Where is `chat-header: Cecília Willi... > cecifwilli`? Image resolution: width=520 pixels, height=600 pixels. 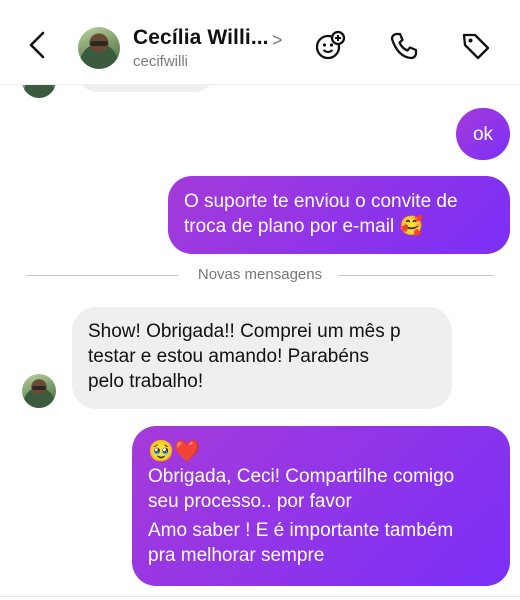
chat-header: Cecília Willi... > cecifwilli is located at coordinates (260, 42).